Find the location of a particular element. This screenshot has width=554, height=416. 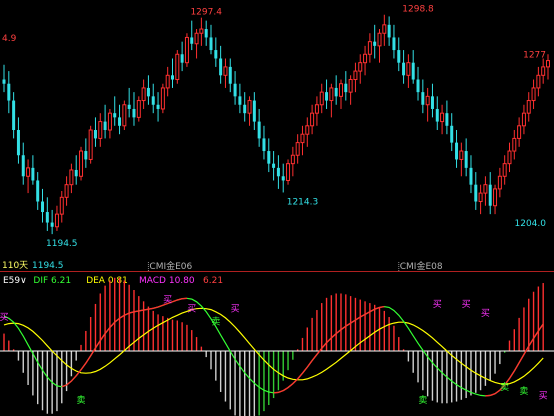

macd-legend-item: DIF 6.21 is located at coordinates (52, 281).